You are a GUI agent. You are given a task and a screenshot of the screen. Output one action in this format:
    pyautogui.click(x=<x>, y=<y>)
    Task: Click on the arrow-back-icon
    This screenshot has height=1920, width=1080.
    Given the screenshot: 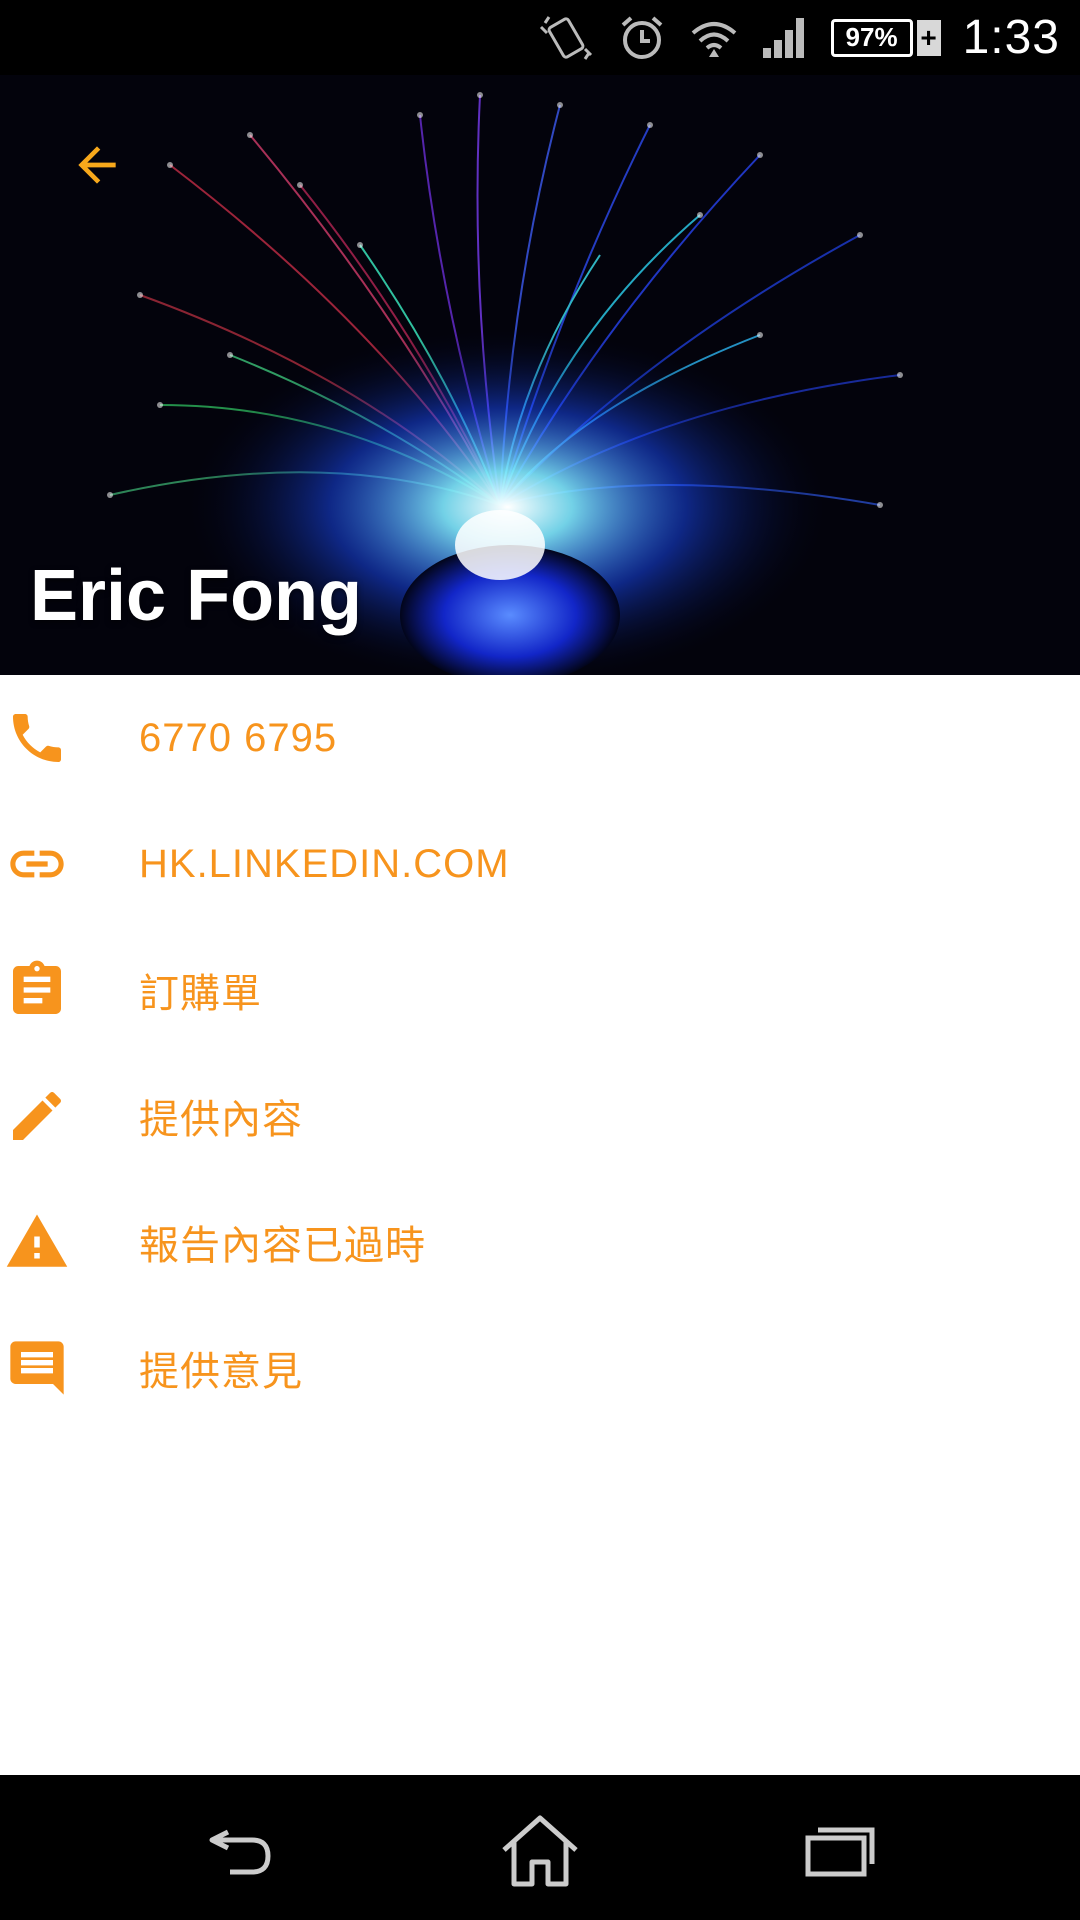 What is the action you would take?
    pyautogui.click(x=97, y=165)
    